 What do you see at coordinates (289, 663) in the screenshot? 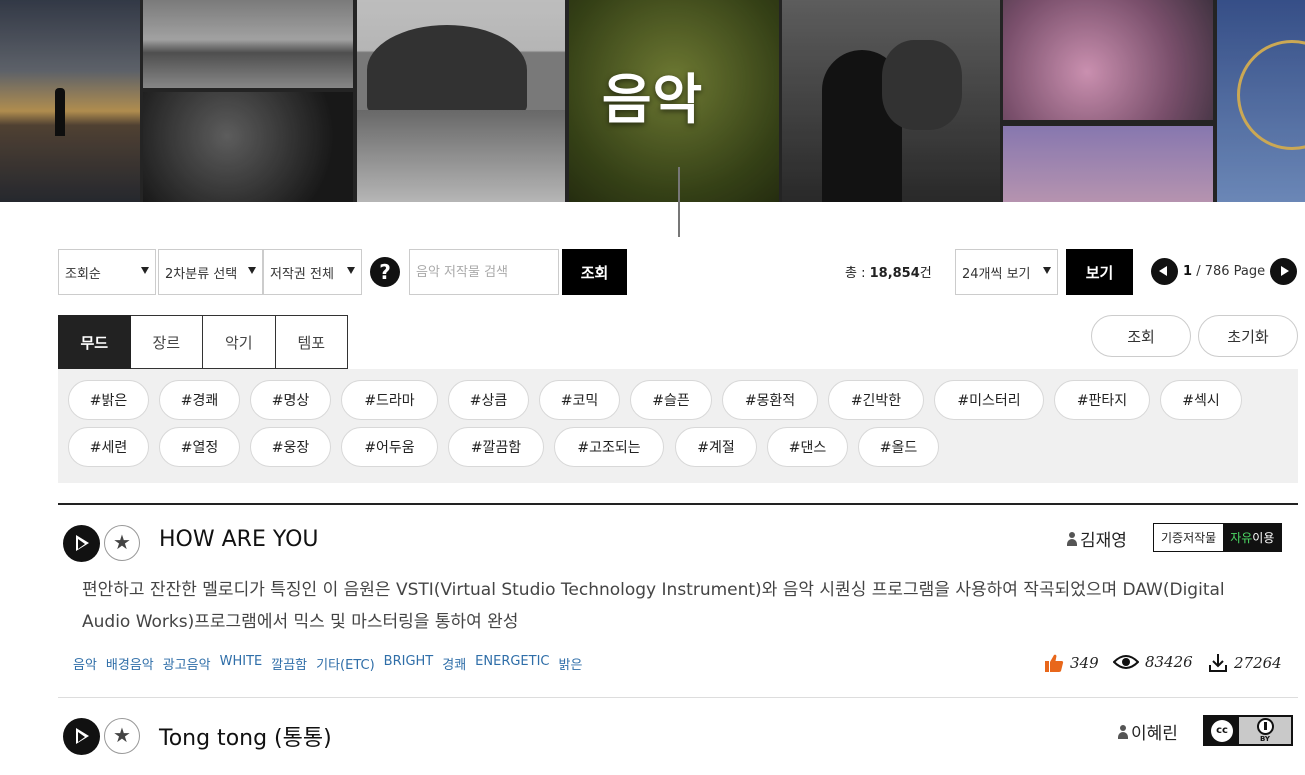
I see `keyword-link: 깔끔함` at bounding box center [289, 663].